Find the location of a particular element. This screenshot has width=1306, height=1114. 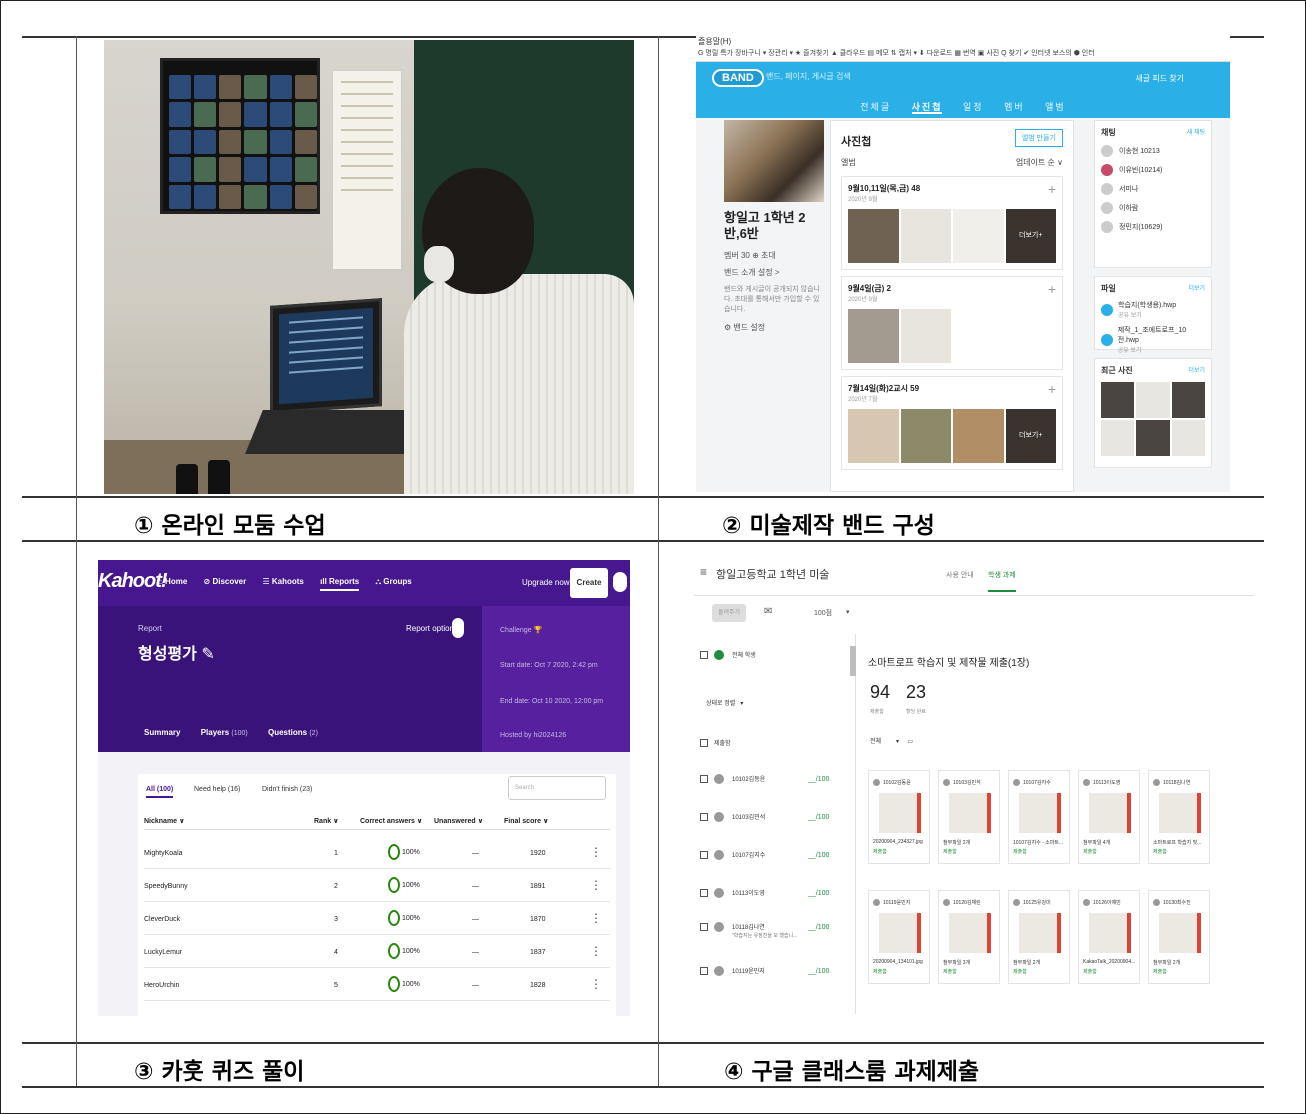

filter-dropdown: 전체 ▾ ▭ is located at coordinates (891, 740).